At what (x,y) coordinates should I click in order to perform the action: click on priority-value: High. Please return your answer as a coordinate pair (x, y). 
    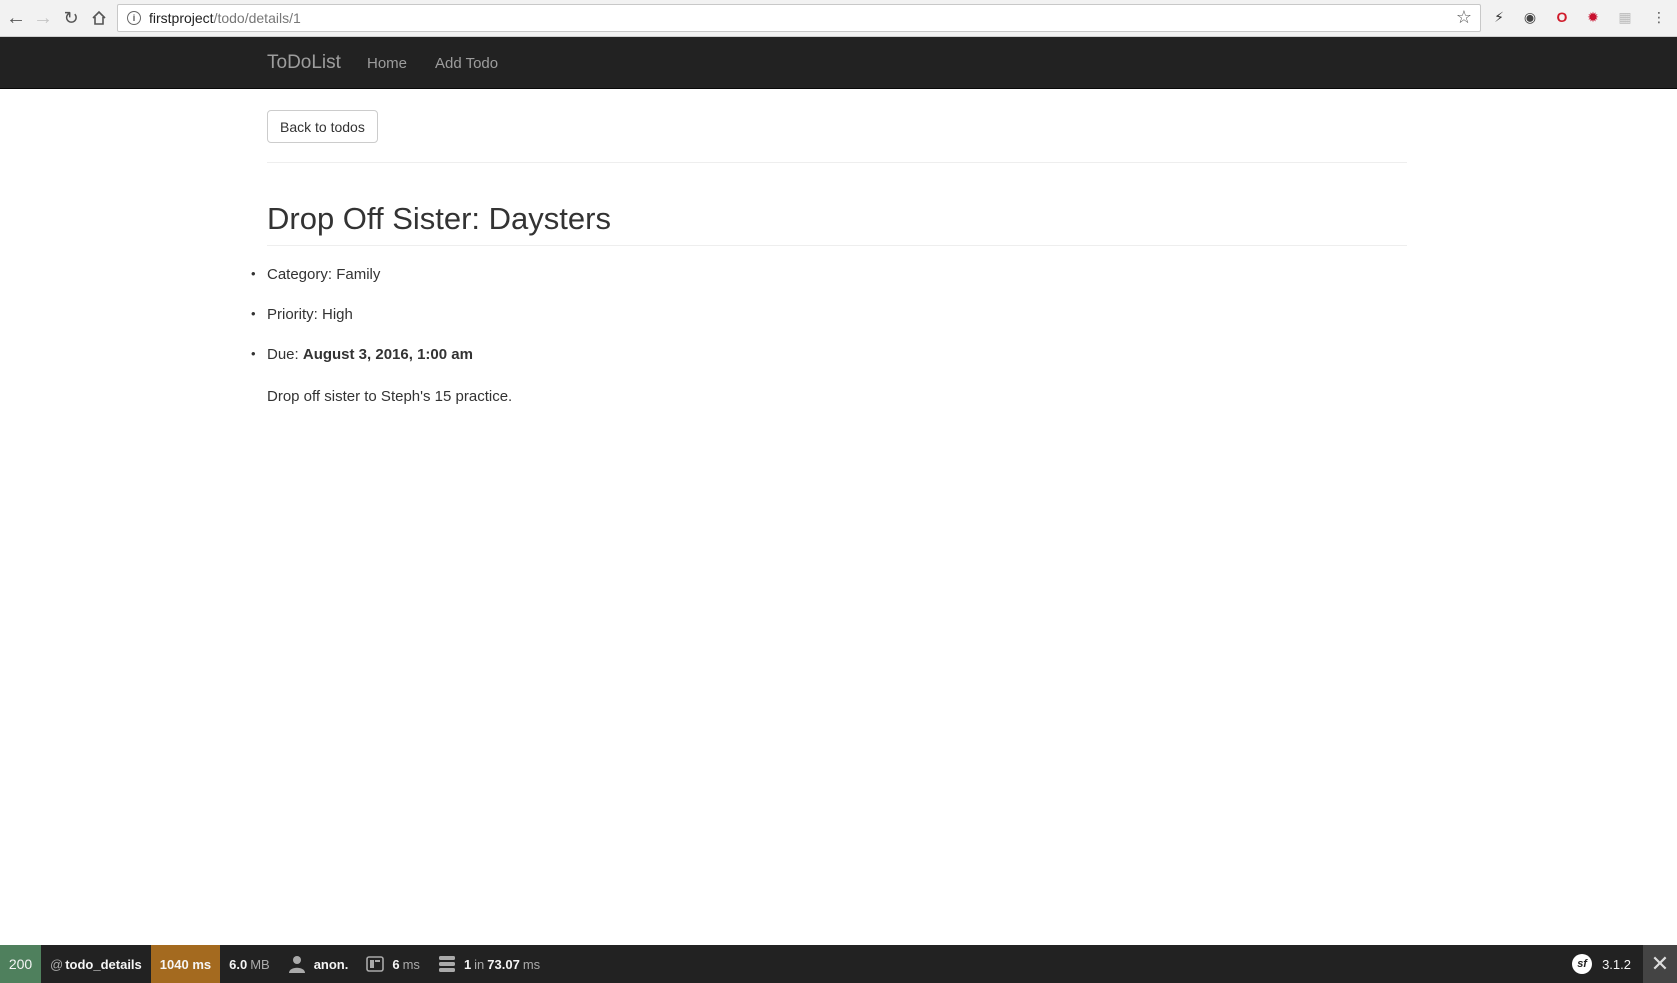
    Looking at the image, I should click on (337, 314).